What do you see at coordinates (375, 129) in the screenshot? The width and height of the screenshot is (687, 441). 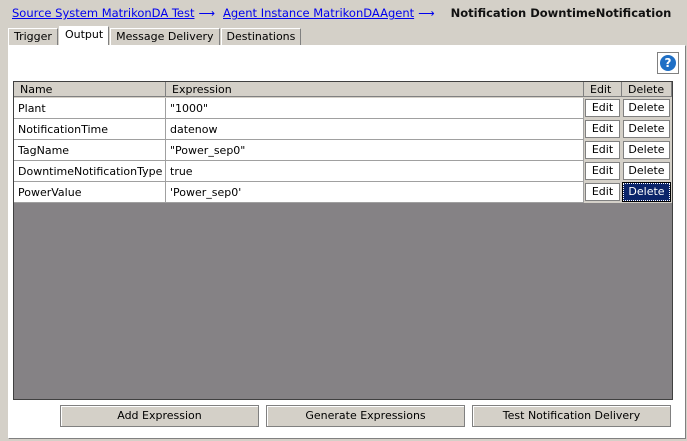 I see `cell-expression: datenow` at bounding box center [375, 129].